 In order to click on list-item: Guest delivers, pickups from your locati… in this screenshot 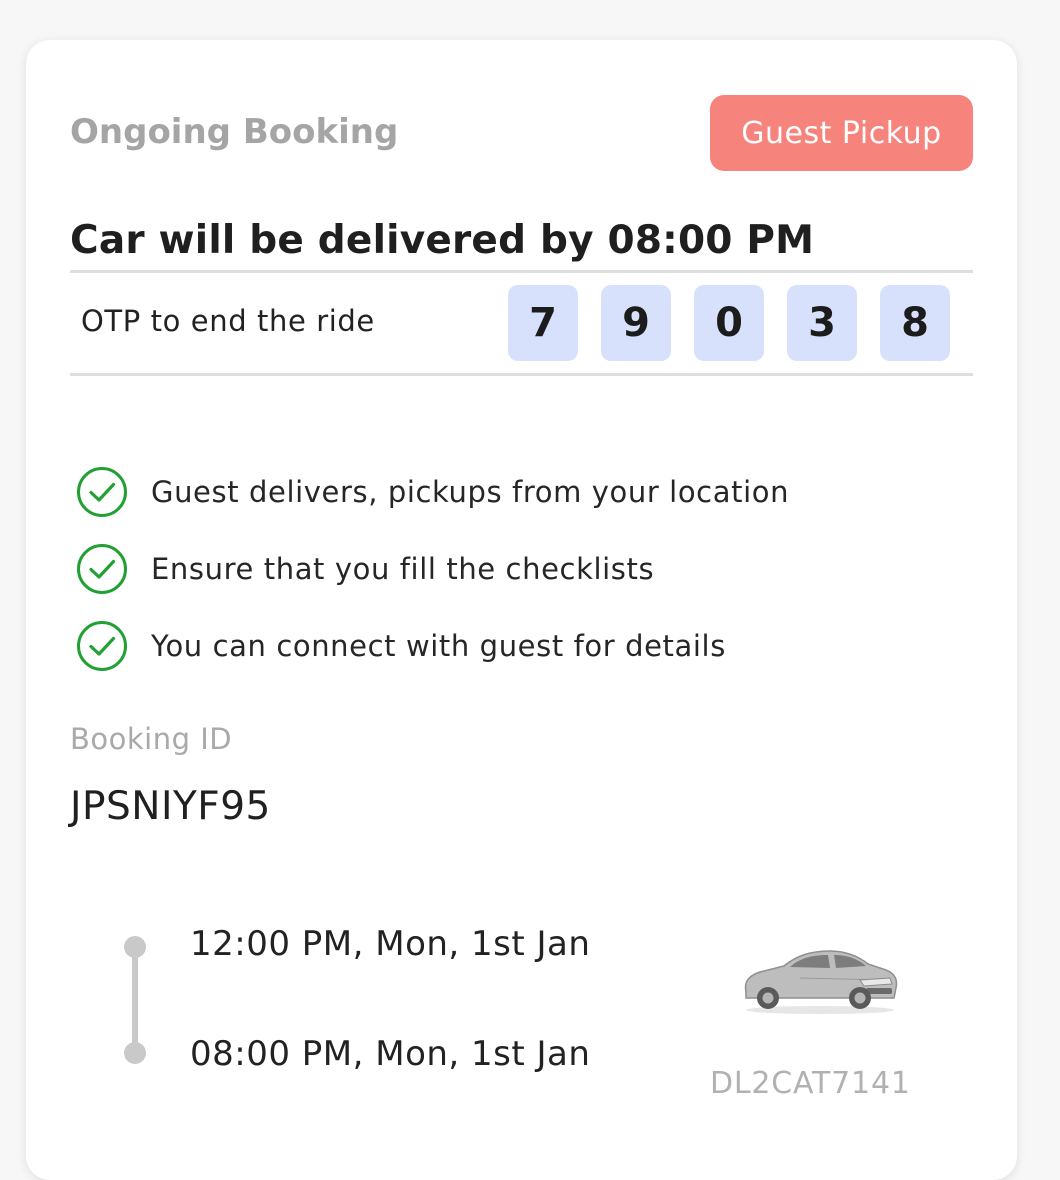, I will do `click(432, 492)`.